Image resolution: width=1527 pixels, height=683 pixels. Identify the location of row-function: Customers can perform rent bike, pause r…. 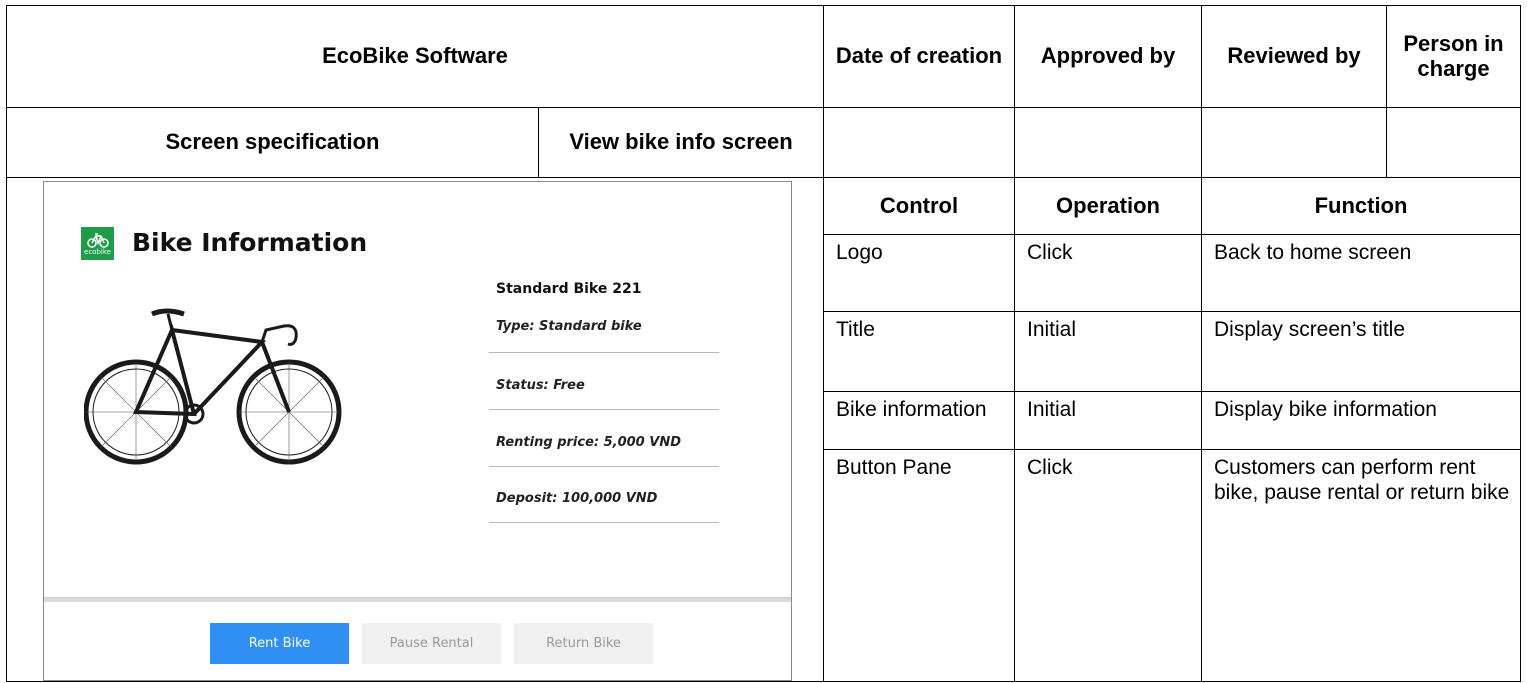
(1361, 565).